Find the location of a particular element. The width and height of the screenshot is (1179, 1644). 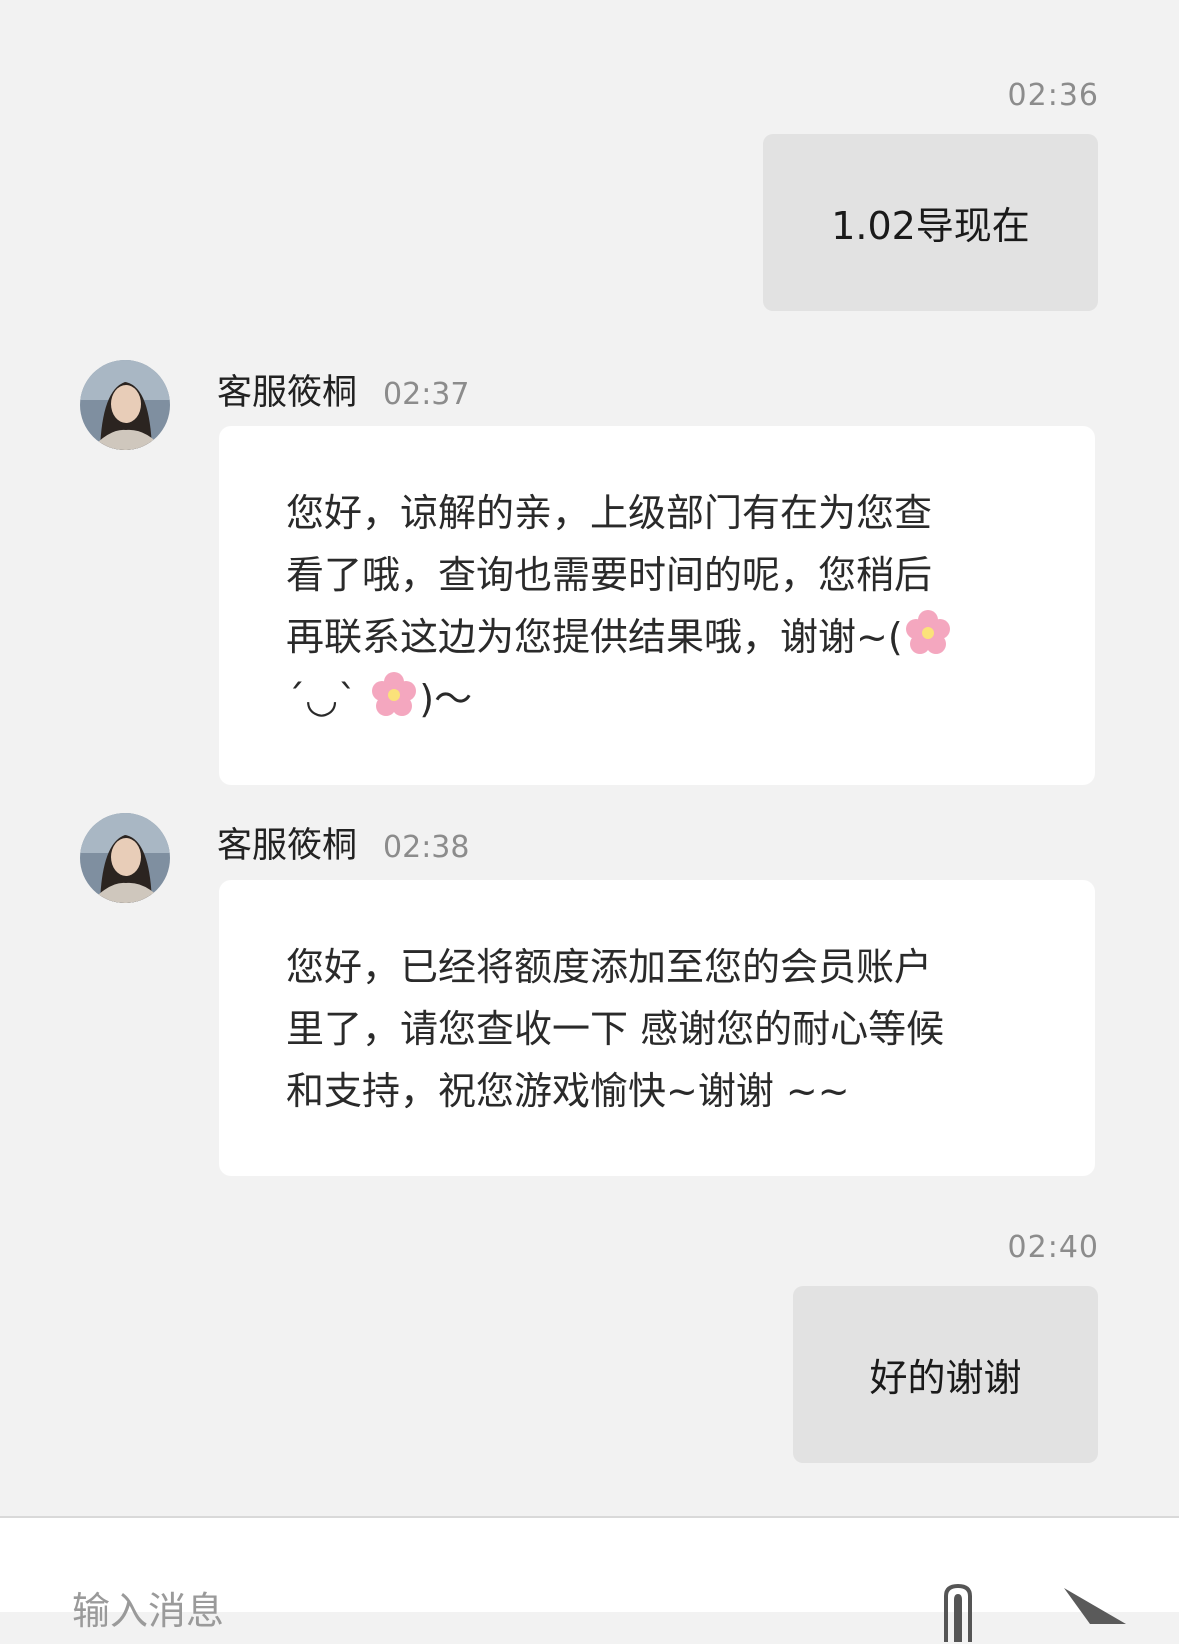

message-line: 和支持，祝您游戏愉快~谢谢 ~~ is located at coordinates (568, 1091).